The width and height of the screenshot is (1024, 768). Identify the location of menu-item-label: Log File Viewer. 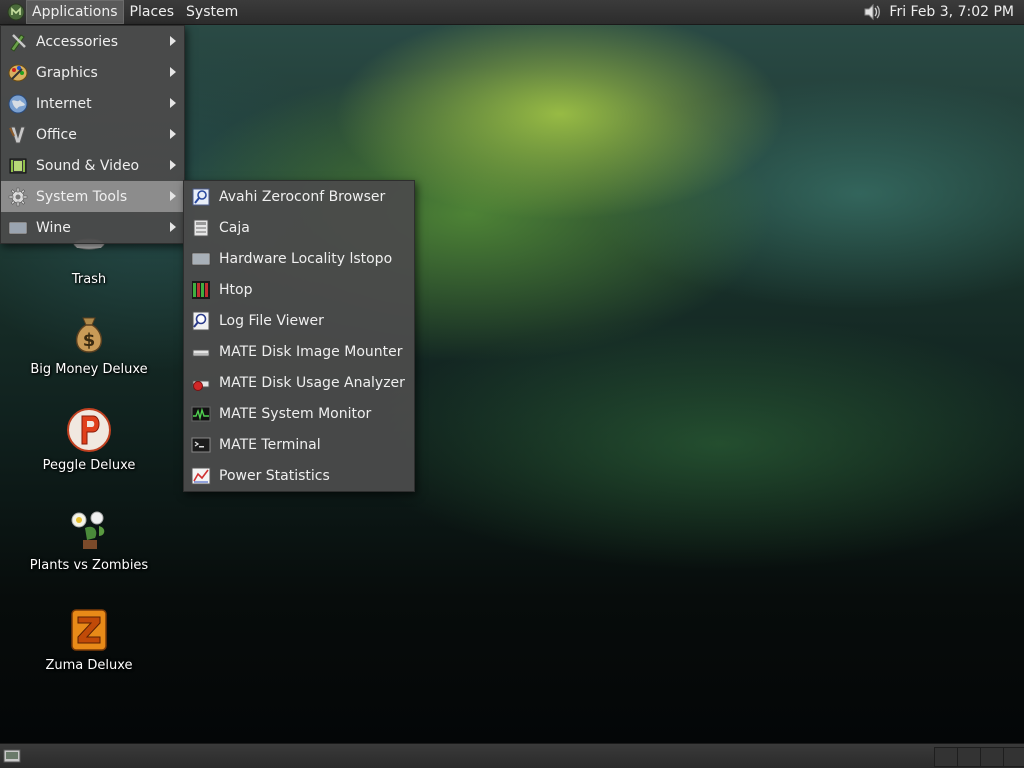
(271, 320).